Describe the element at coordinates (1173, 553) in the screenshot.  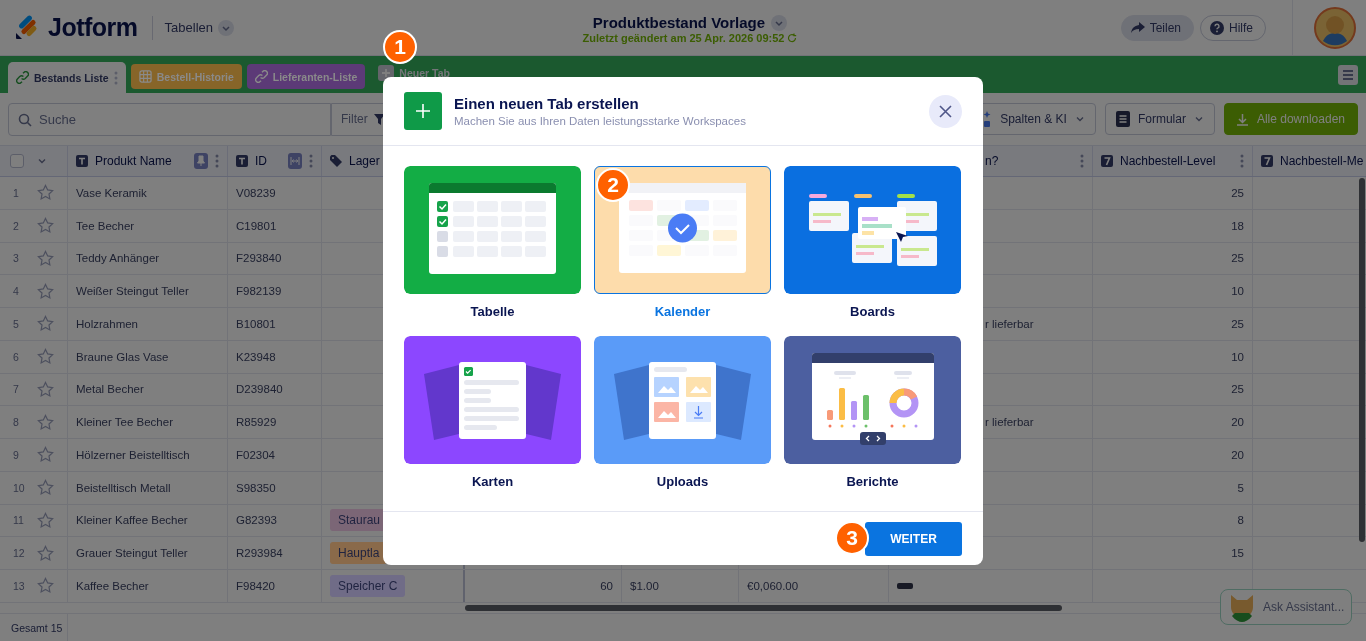
I see `table-cell: 15` at that location.